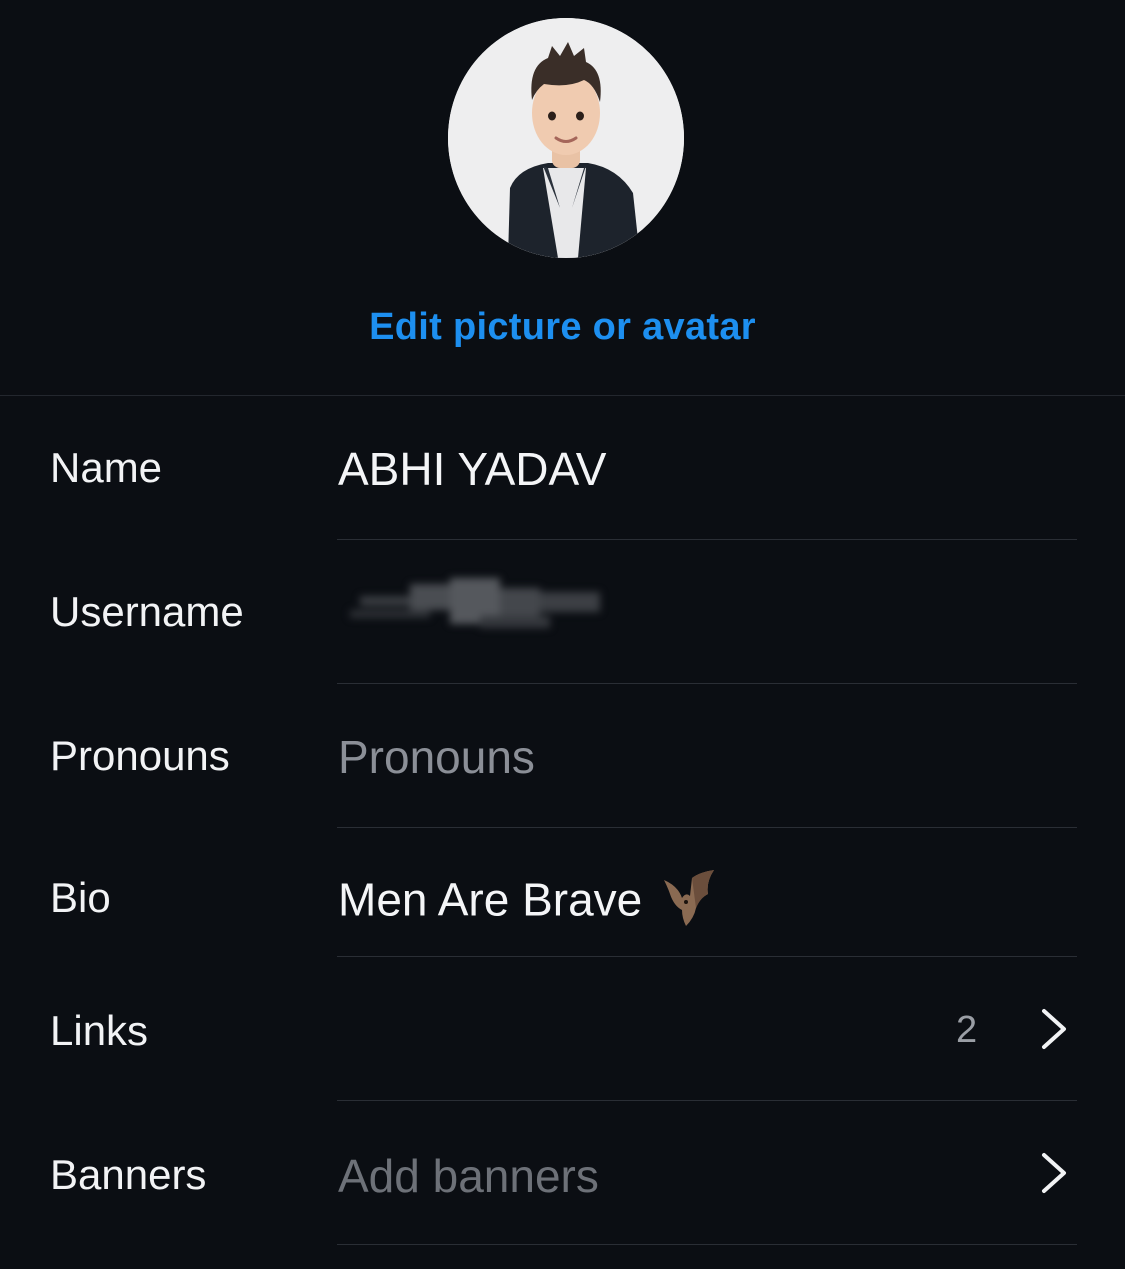 The image size is (1125, 1269). What do you see at coordinates (128, 1174) in the screenshot?
I see `banners-label: Banners` at bounding box center [128, 1174].